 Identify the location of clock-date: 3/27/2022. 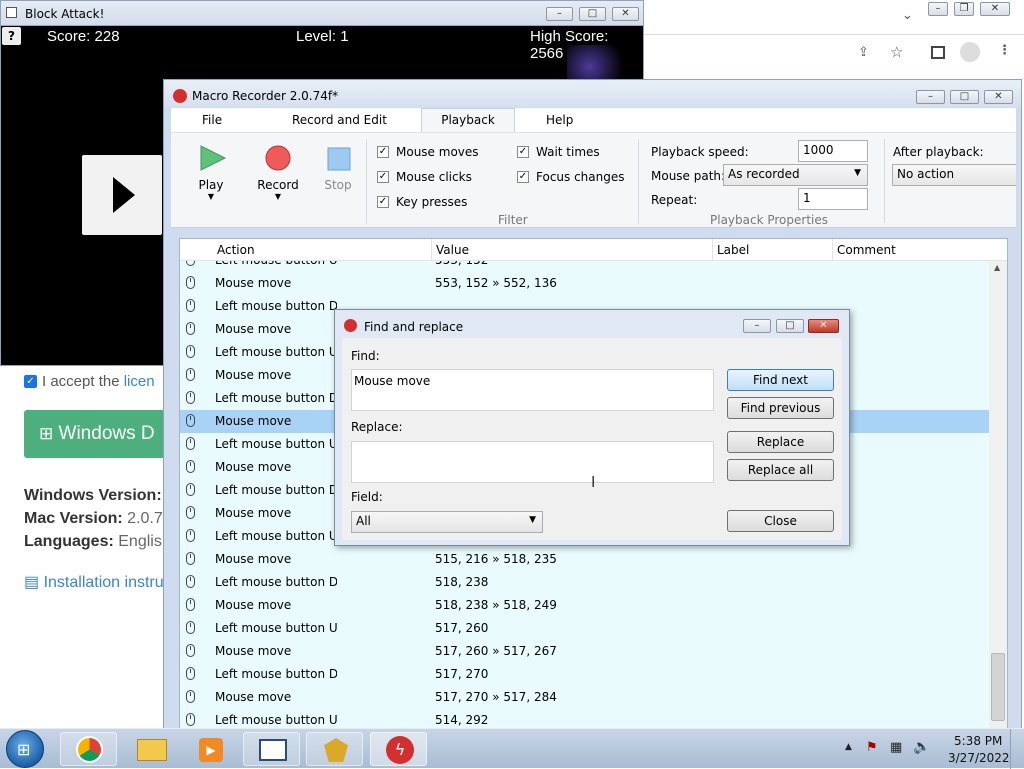
(979, 758).